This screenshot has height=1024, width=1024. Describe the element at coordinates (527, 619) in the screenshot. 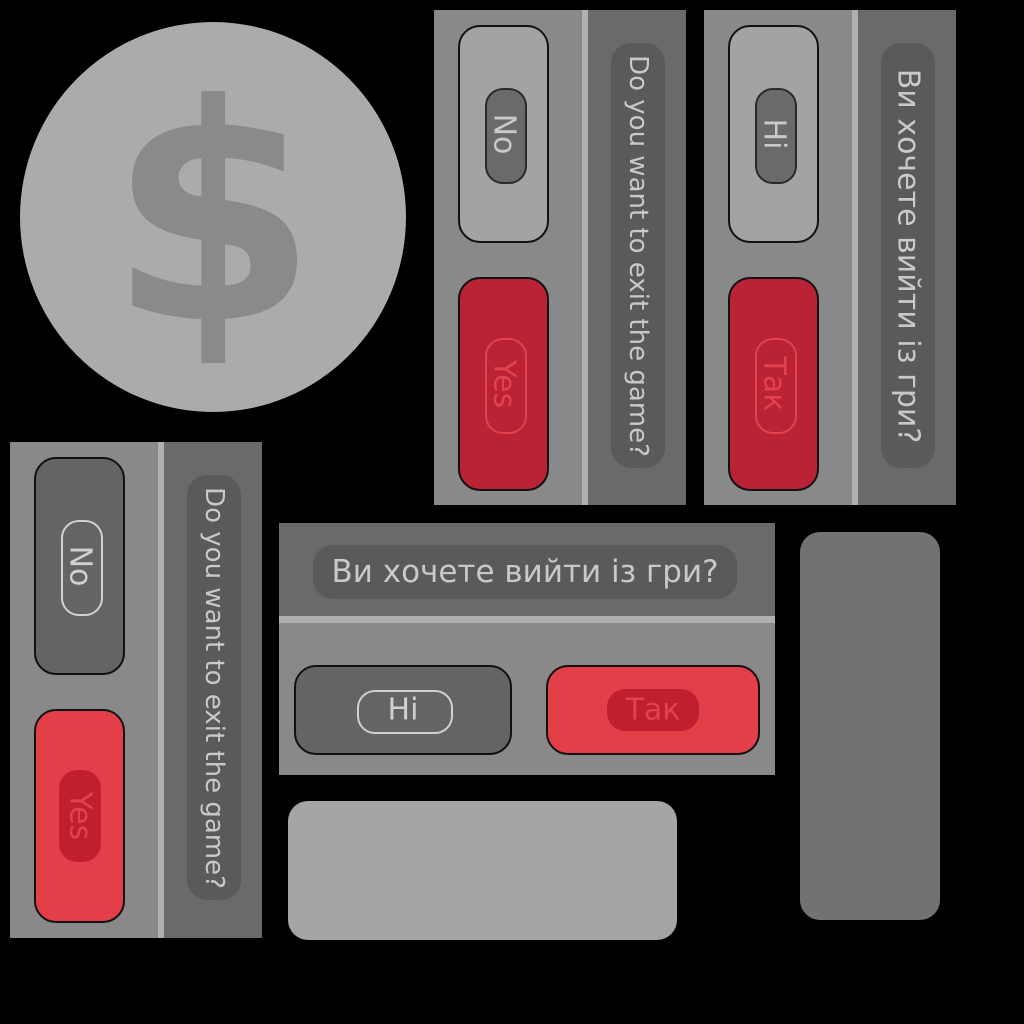

I see `panel-divider` at that location.